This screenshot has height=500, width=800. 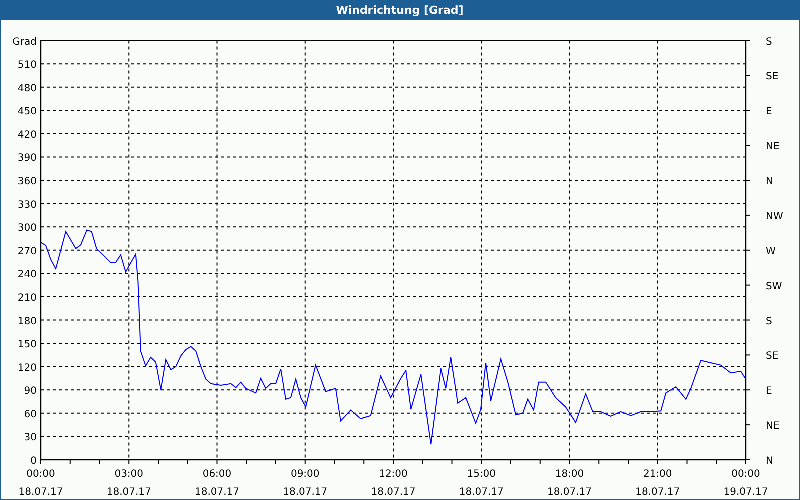 I want to click on x-tick-date: 19.07.17, so click(x=746, y=492).